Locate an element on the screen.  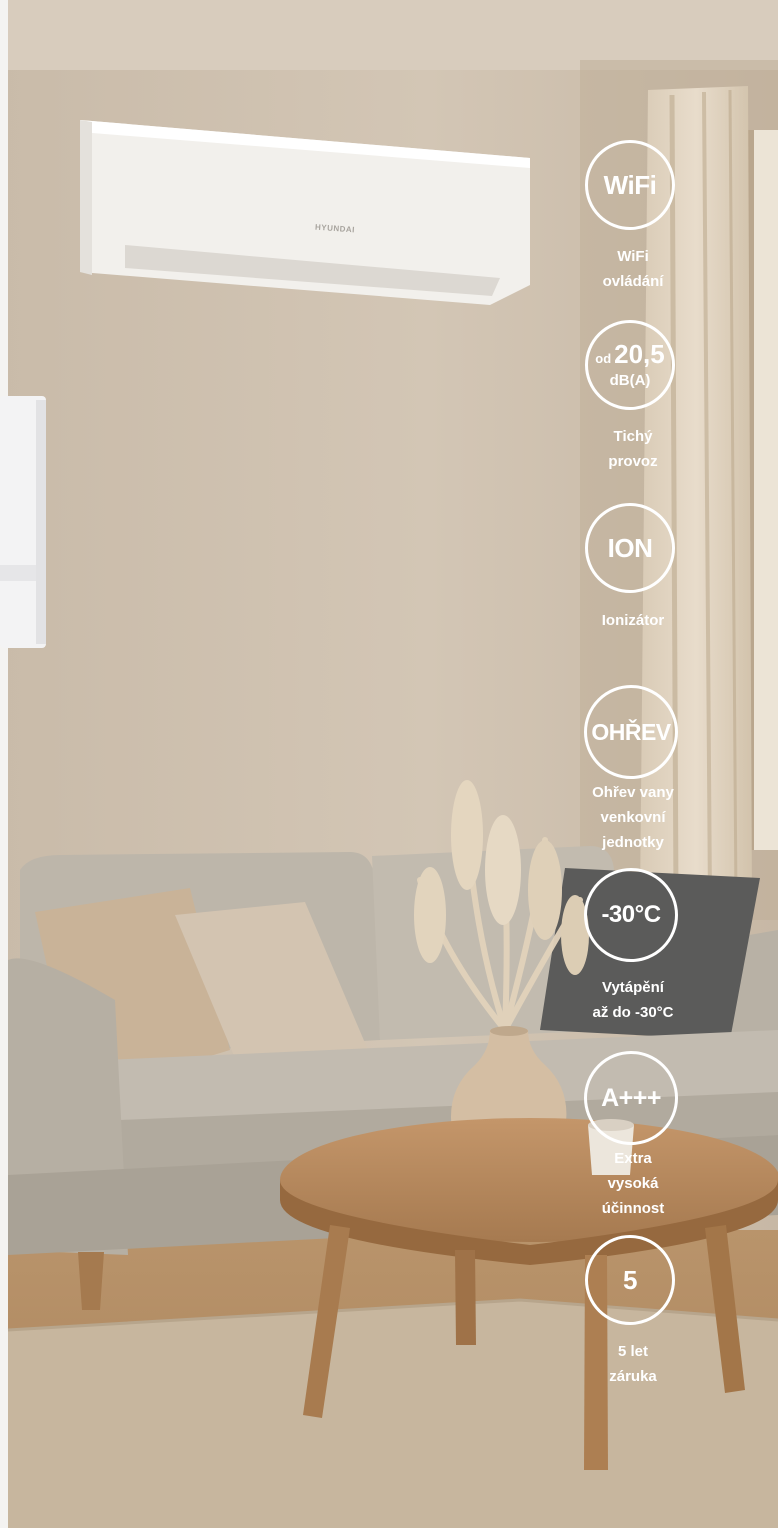
temperature-icon: -30°C is located at coordinates (631, 915).